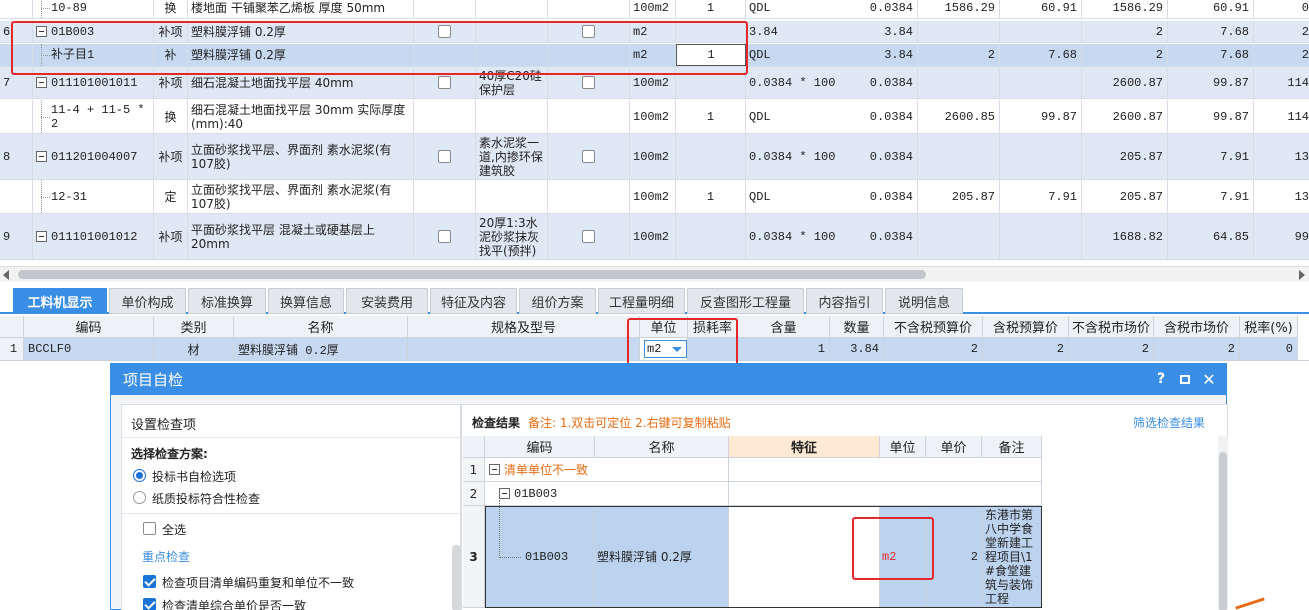 The width and height of the screenshot is (1309, 610). I want to click on loss-cell, so click(713, 349).